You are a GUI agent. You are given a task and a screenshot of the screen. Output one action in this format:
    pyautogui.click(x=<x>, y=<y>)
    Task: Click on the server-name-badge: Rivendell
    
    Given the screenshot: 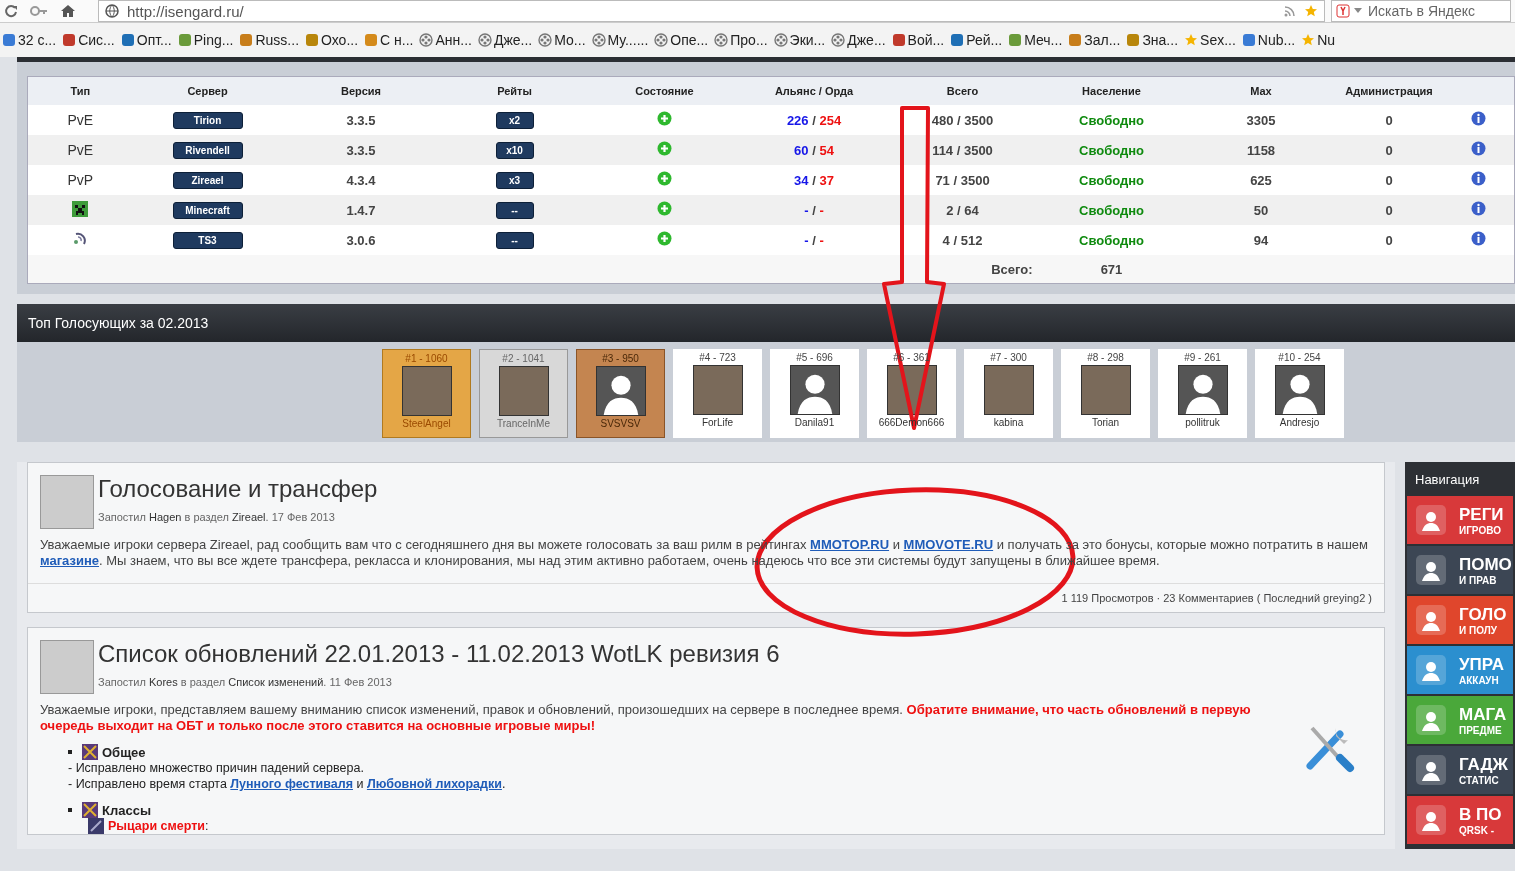 What is the action you would take?
    pyautogui.click(x=207, y=150)
    